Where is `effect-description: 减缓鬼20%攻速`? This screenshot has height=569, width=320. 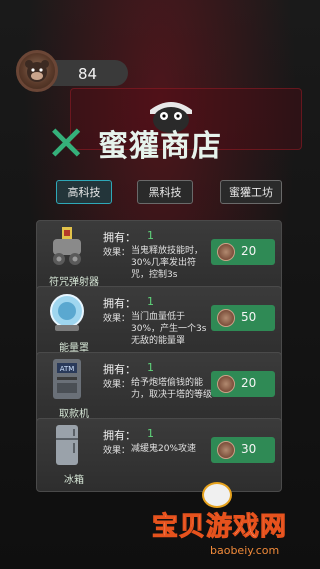 effect-description: 减缓鬼20%攻速 is located at coordinates (164, 449).